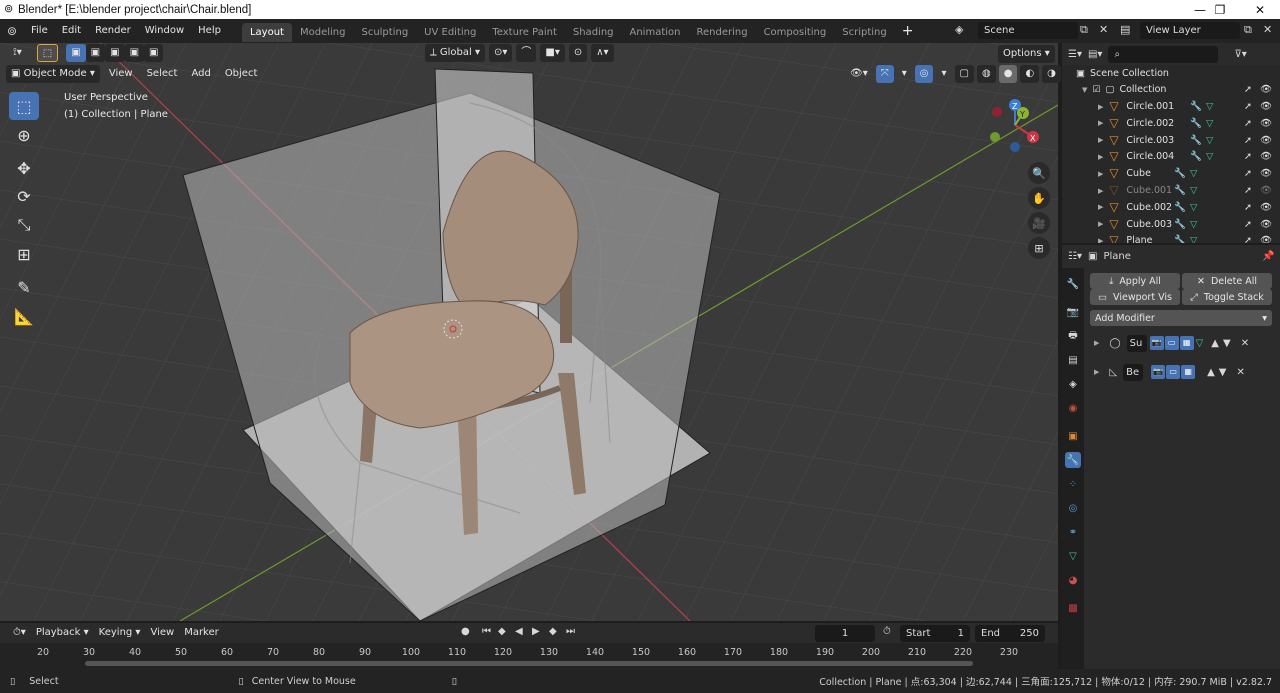  What do you see at coordinates (201, 633) in the screenshot?
I see `marker-menu: Marker` at bounding box center [201, 633].